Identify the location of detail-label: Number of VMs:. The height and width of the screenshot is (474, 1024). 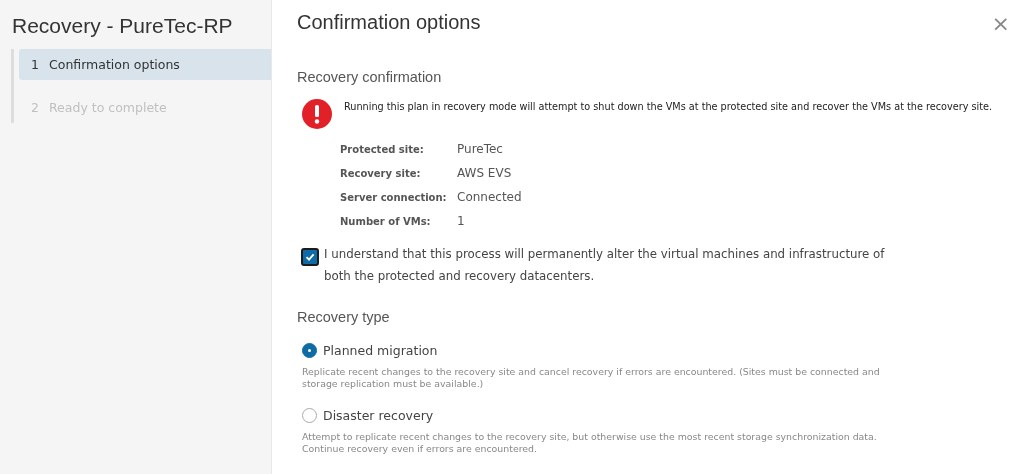
(386, 222).